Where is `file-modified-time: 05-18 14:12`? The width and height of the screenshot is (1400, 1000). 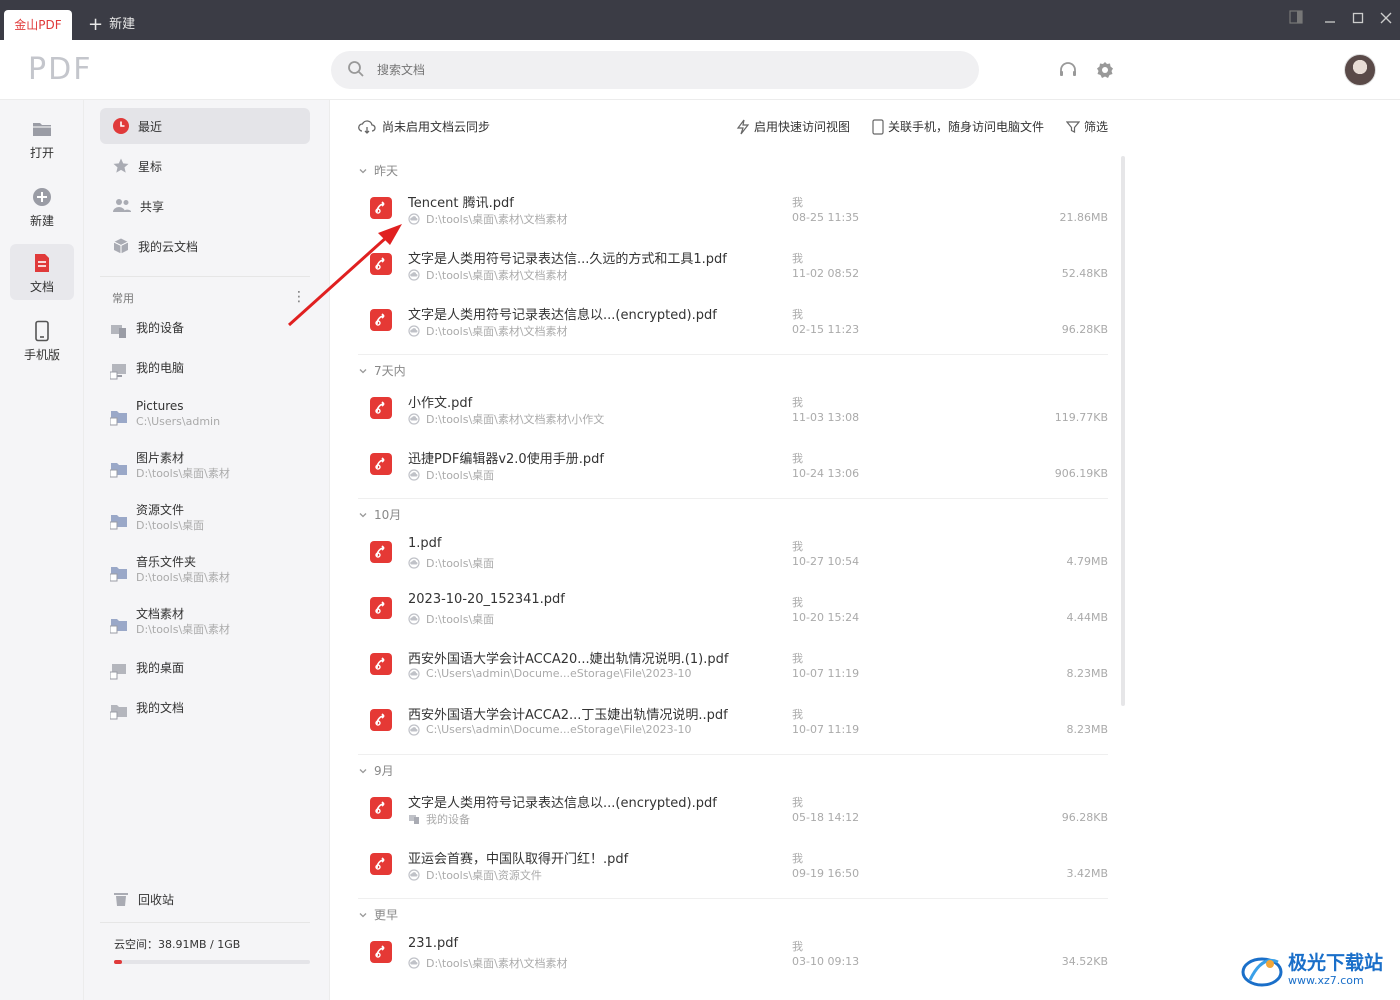
file-modified-time: 05-18 14:12 is located at coordinates (826, 817).